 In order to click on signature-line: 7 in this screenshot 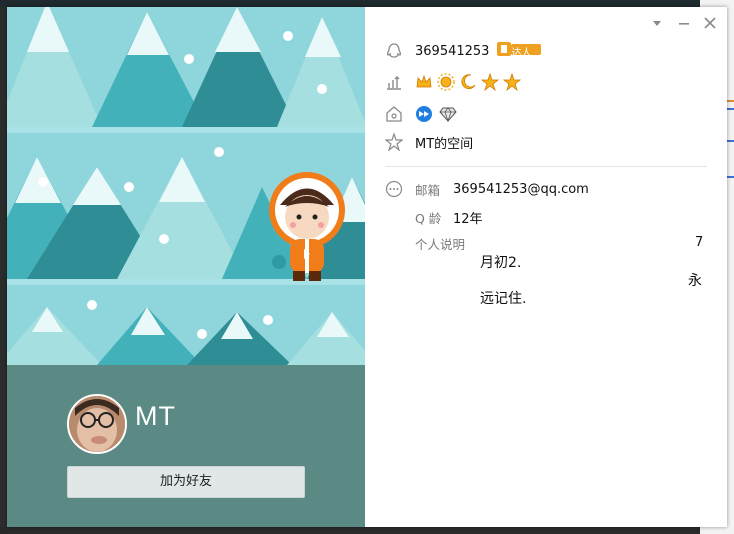, I will do `click(699, 242)`.